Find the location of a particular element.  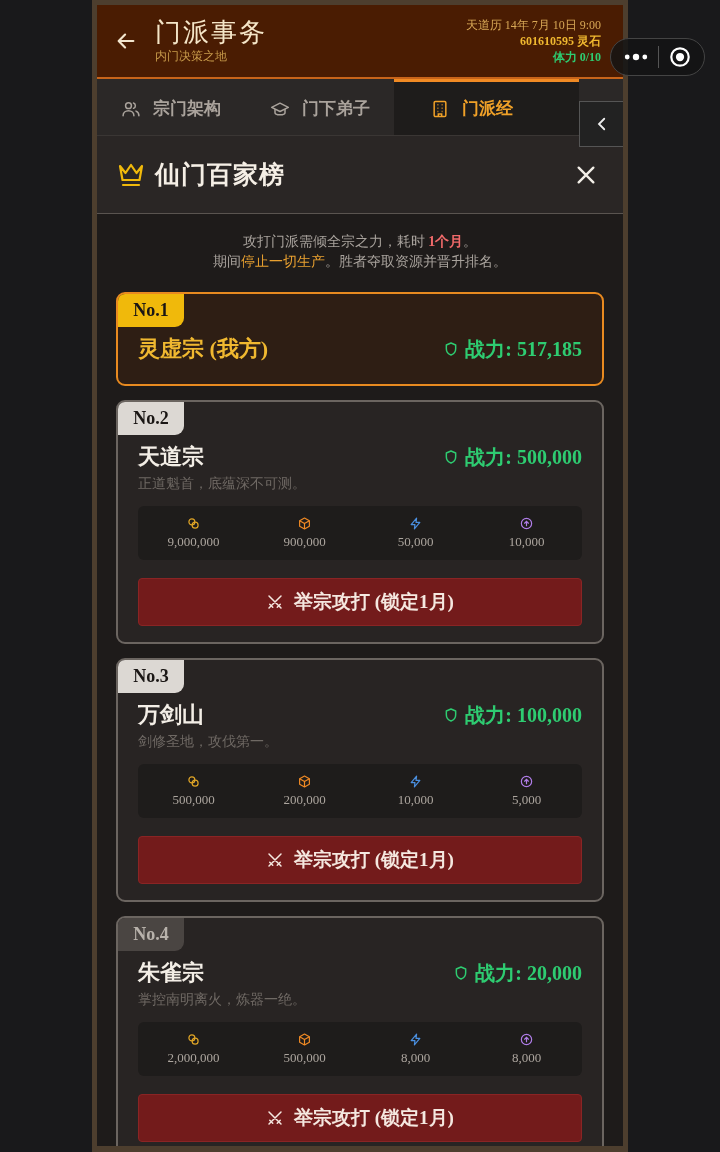

combat-power: 战力: 517,185 is located at coordinates (523, 349).